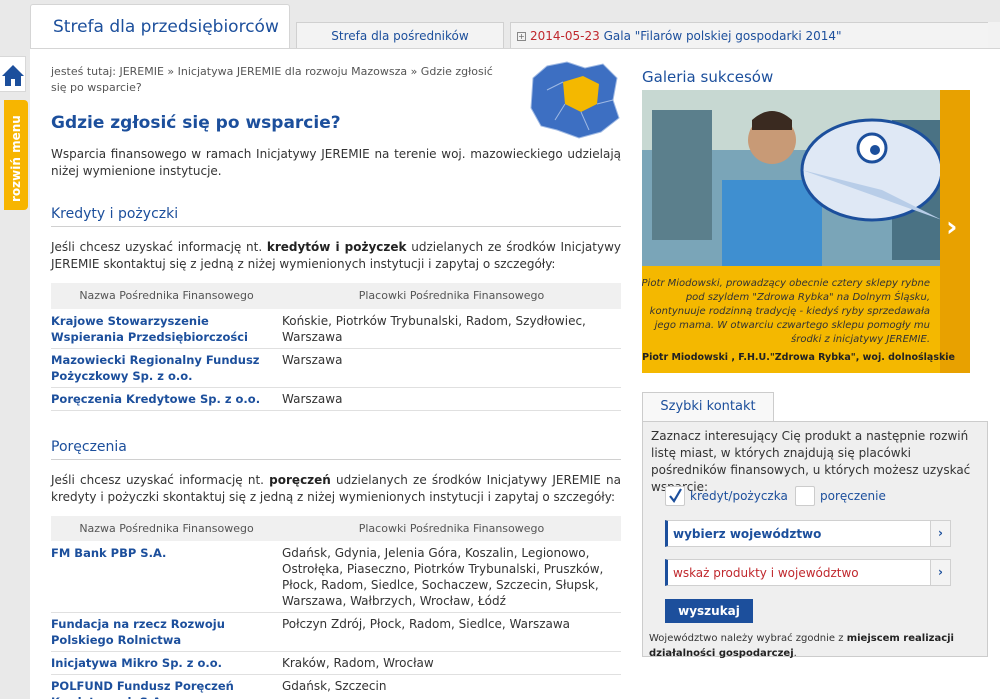  What do you see at coordinates (166, 577) in the screenshot?
I see `institution-name-link: FM Bank PBP S.A.` at bounding box center [166, 577].